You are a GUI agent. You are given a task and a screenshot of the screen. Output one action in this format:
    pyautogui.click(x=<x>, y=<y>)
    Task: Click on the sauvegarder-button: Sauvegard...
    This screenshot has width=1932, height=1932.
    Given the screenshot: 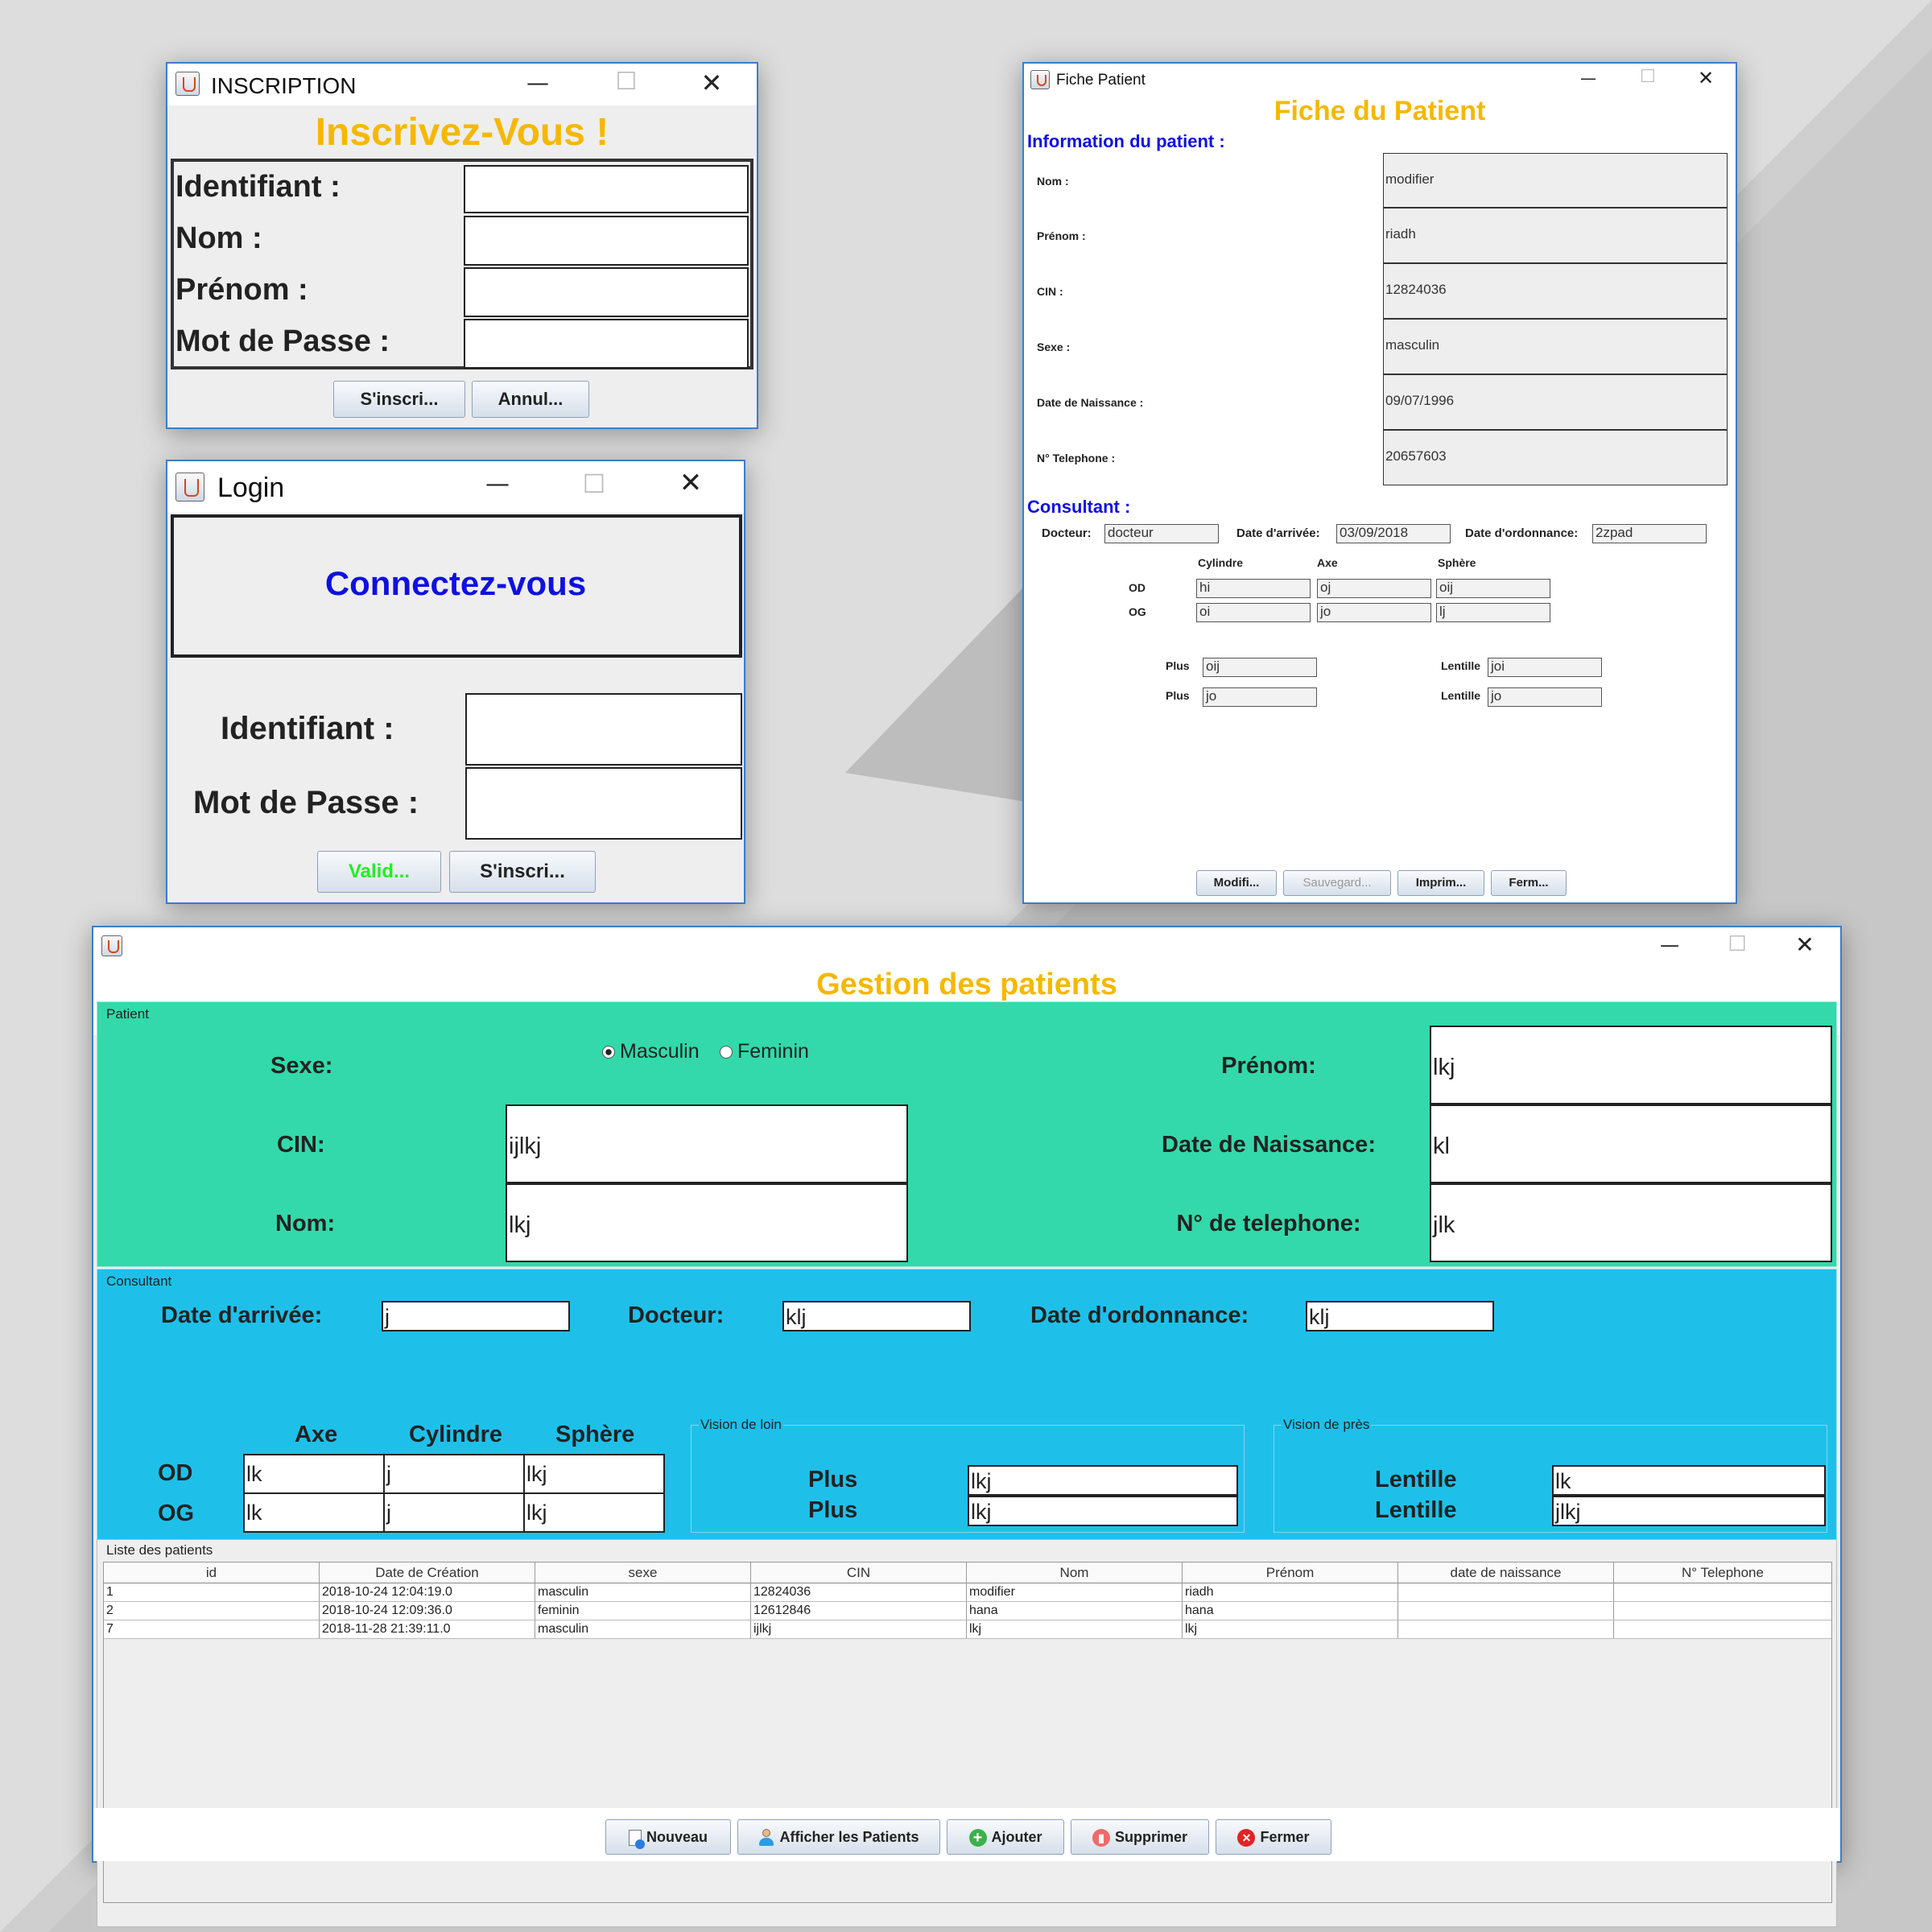 What is the action you would take?
    pyautogui.click(x=1337, y=883)
    